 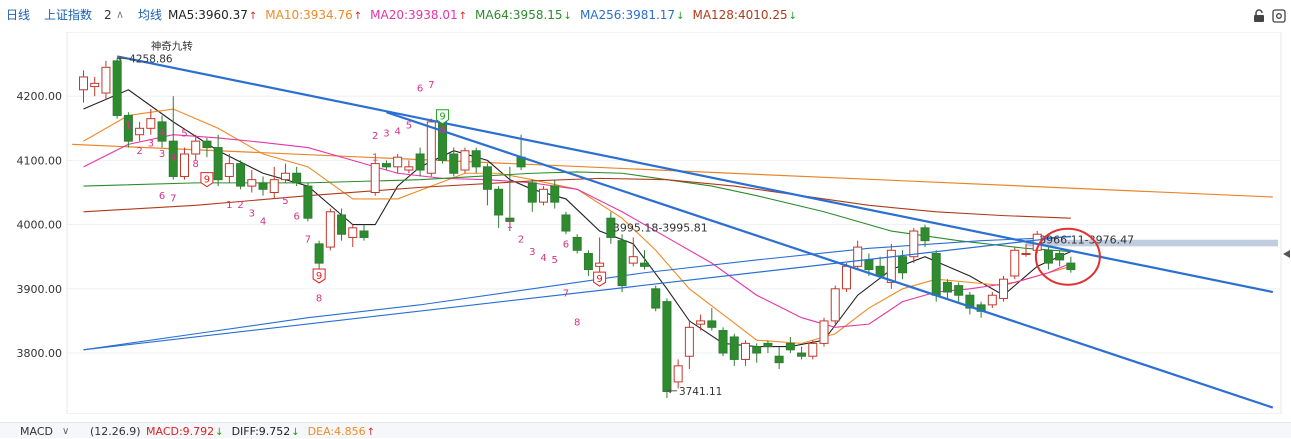 What do you see at coordinates (375, 136) in the screenshot?
I see `td-sequence-number: 2` at bounding box center [375, 136].